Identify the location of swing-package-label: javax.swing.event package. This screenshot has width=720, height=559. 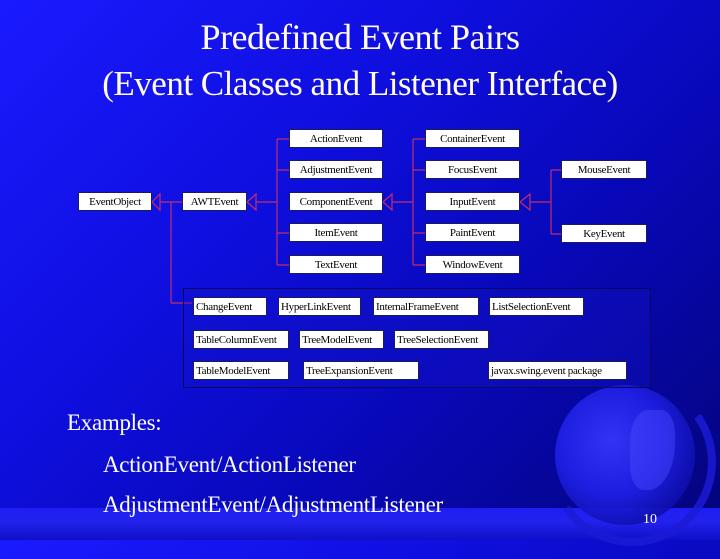
(557, 370).